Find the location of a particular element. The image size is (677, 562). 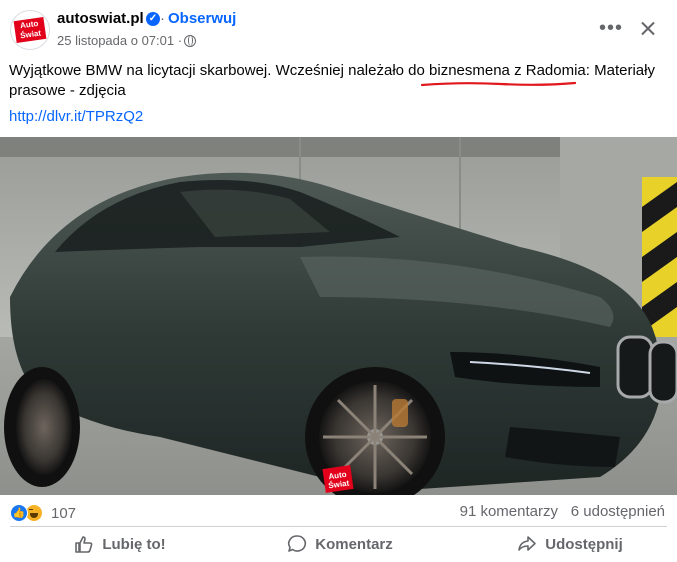

comment-button: Komentarz is located at coordinates (340, 544).